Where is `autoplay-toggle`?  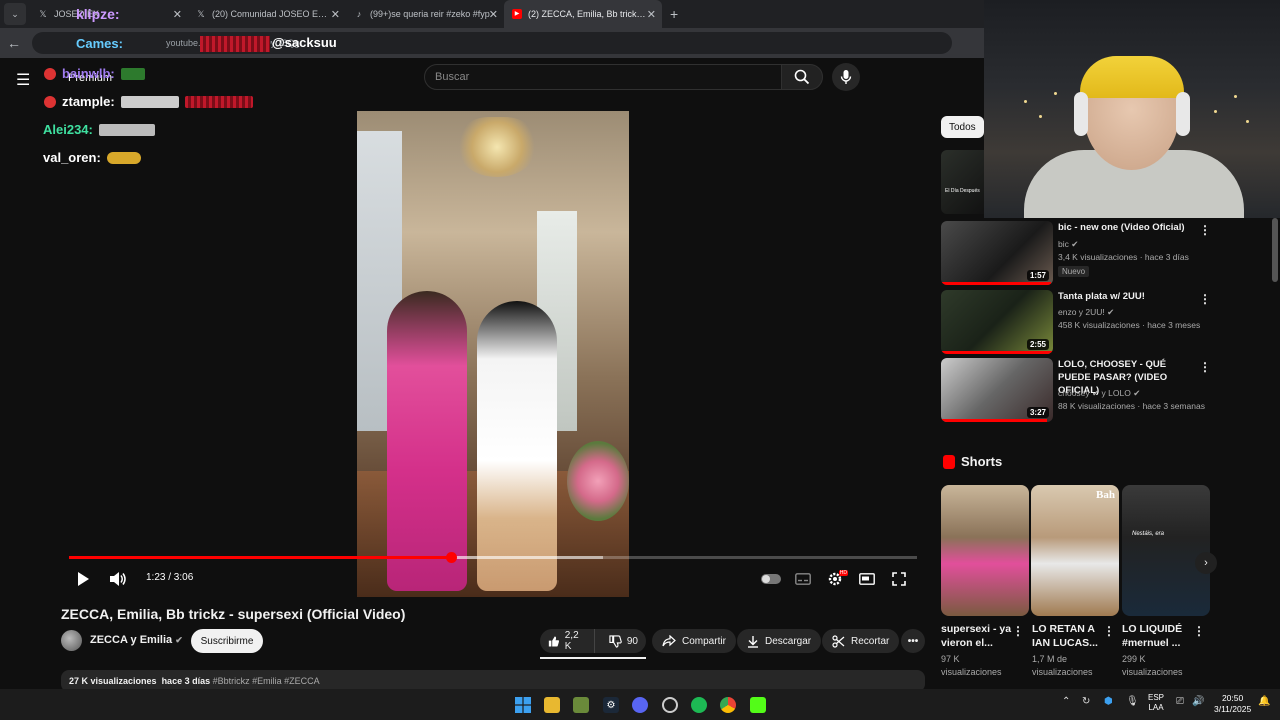
autoplay-toggle is located at coordinates (771, 579).